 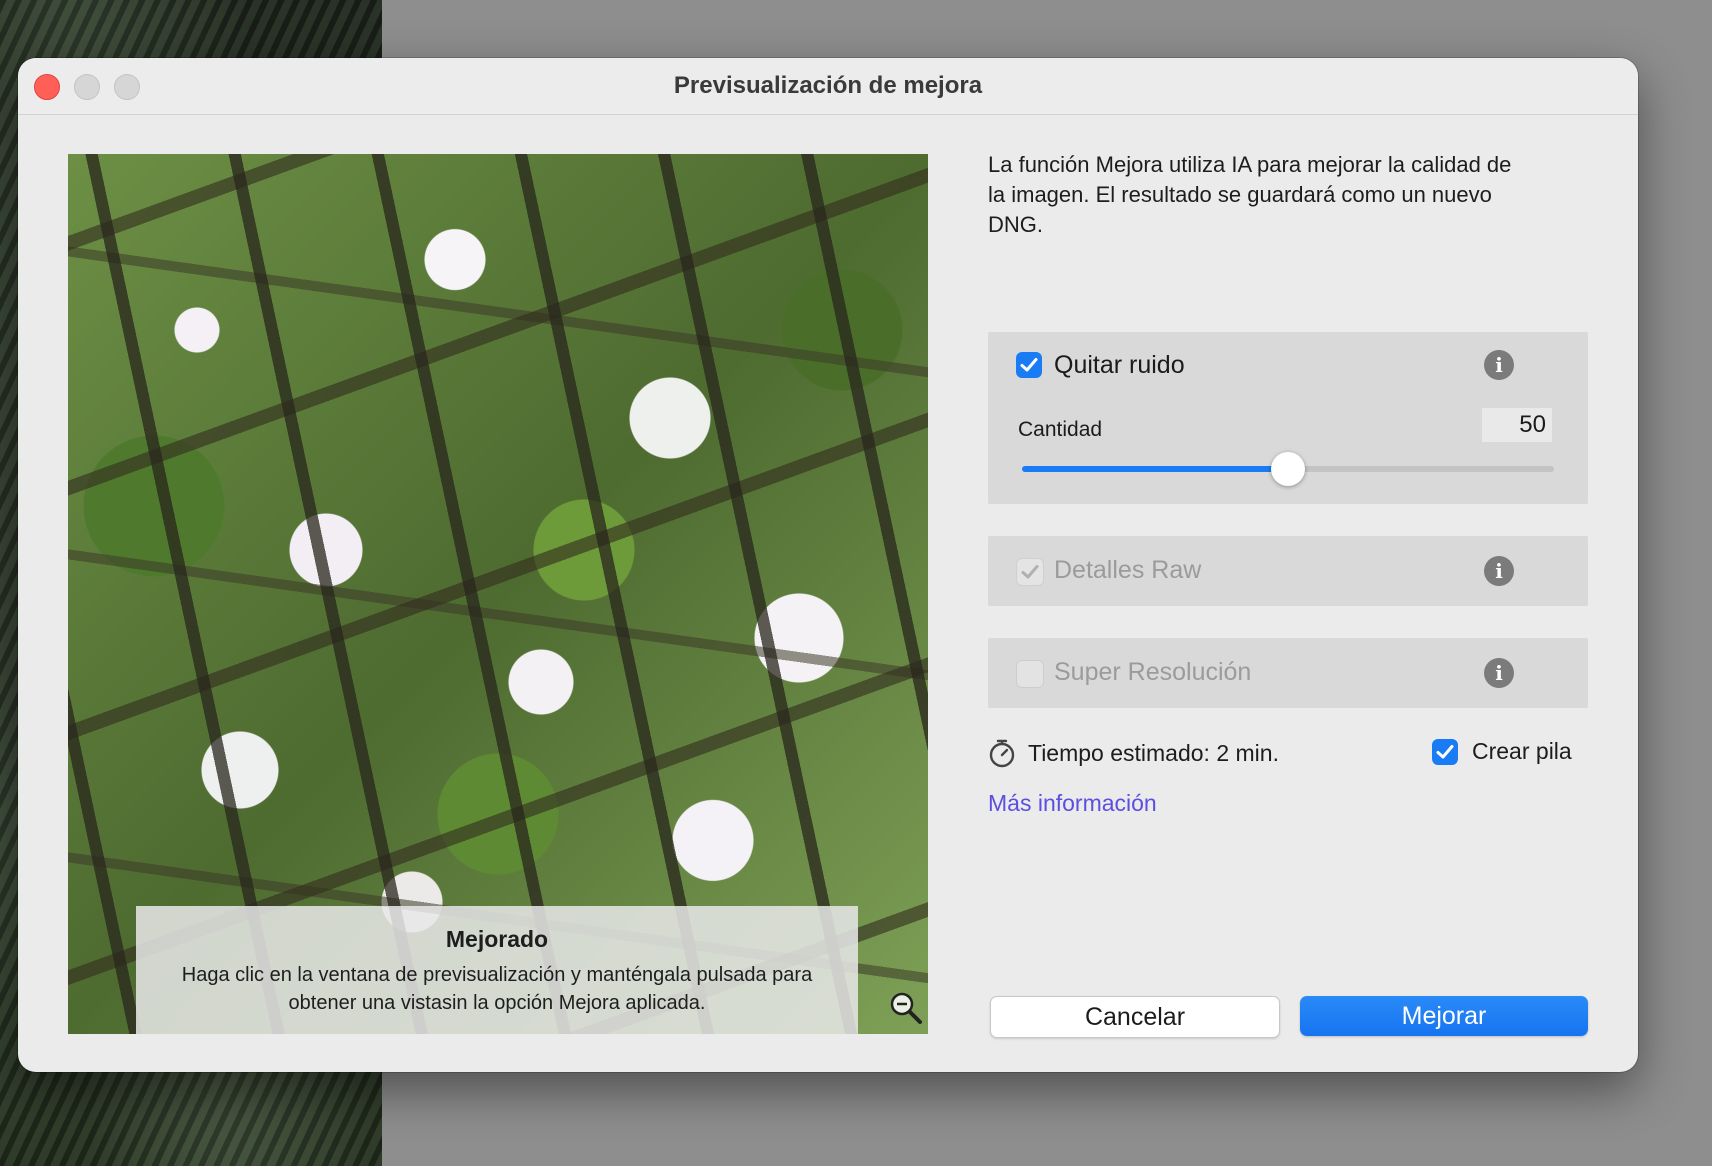 I want to click on denoise-checkbox, so click(x=1029, y=365).